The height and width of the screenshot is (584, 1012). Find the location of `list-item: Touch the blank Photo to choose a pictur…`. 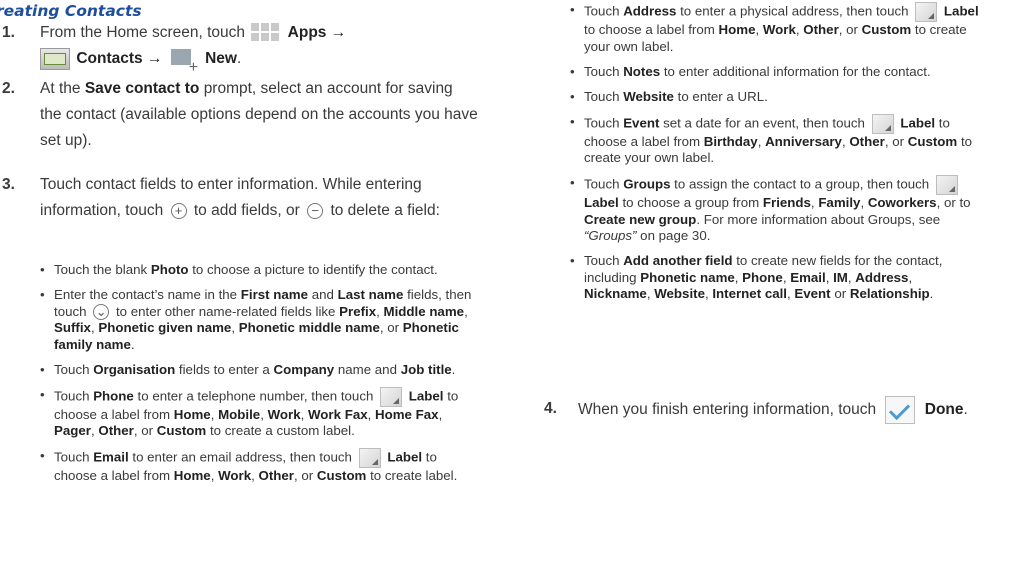

list-item: Touch the blank Photo to choose a pictur… is located at coordinates (260, 270).